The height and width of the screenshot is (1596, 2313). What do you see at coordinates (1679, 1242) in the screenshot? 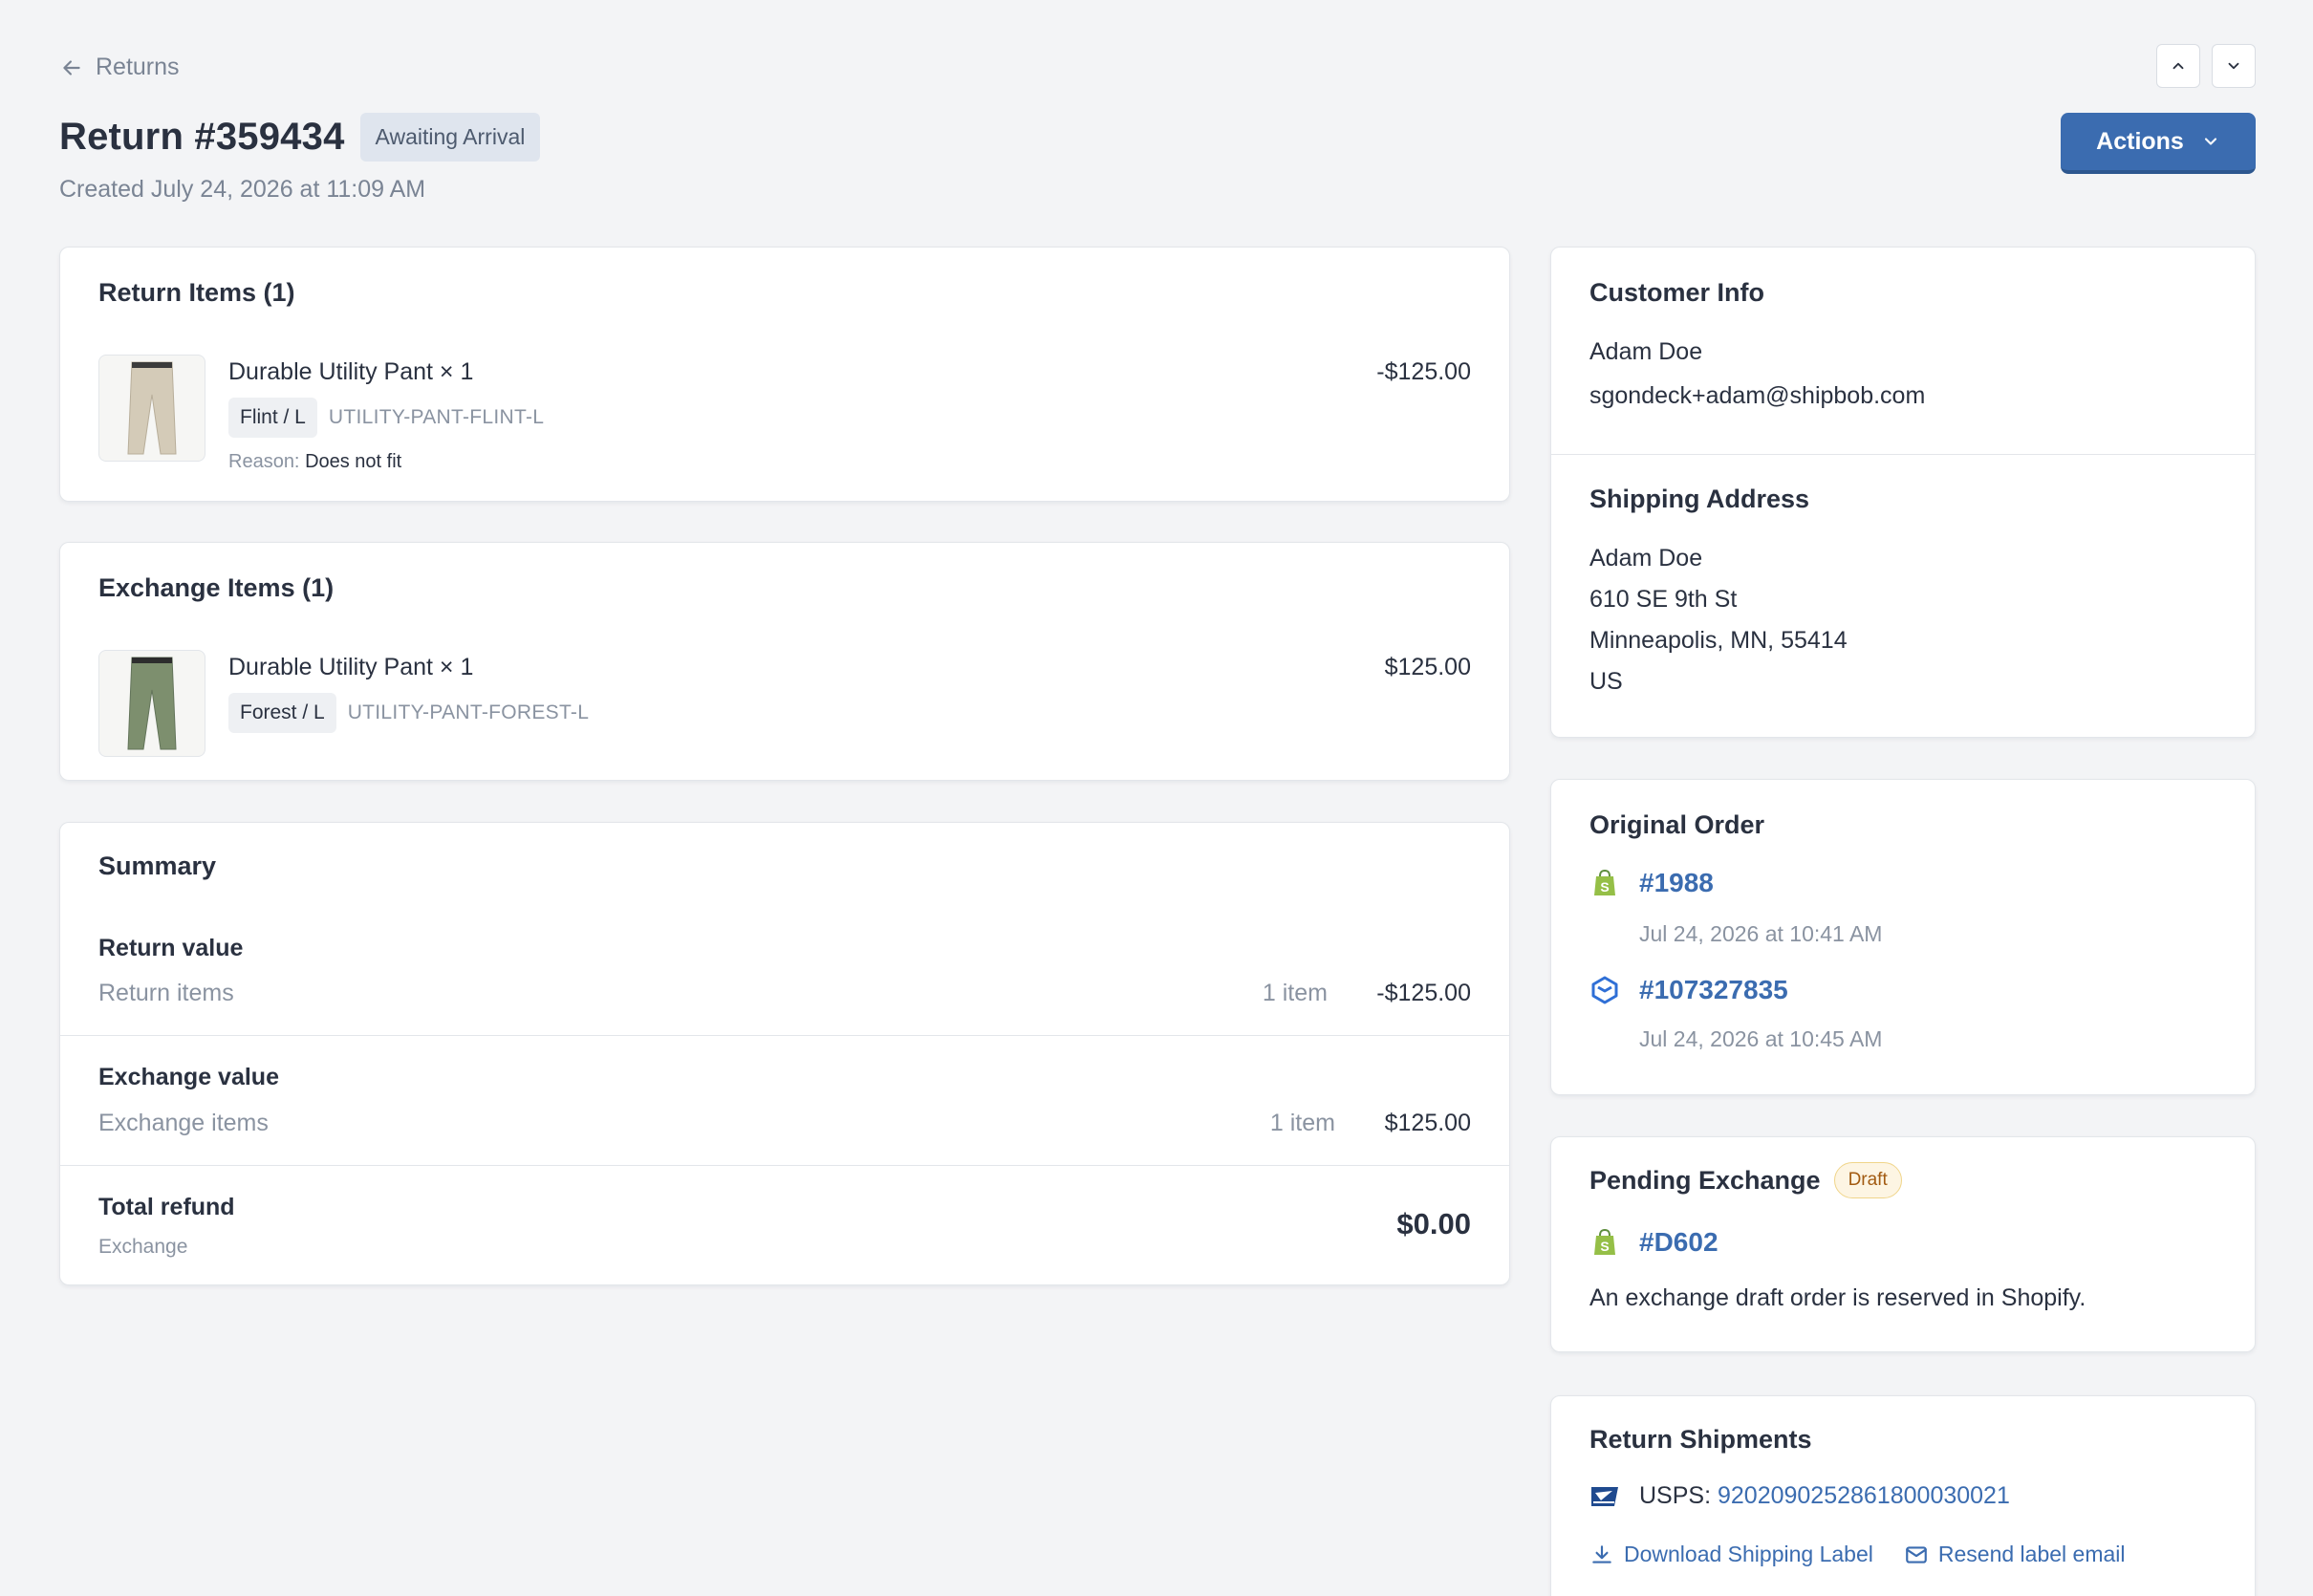
I see `draft-order-link: #D602` at bounding box center [1679, 1242].